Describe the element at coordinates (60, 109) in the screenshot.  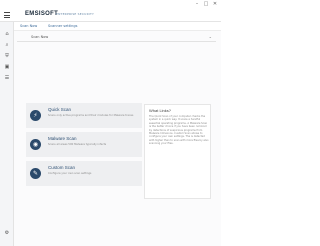
I see `scan-title: Quick Scan` at that location.